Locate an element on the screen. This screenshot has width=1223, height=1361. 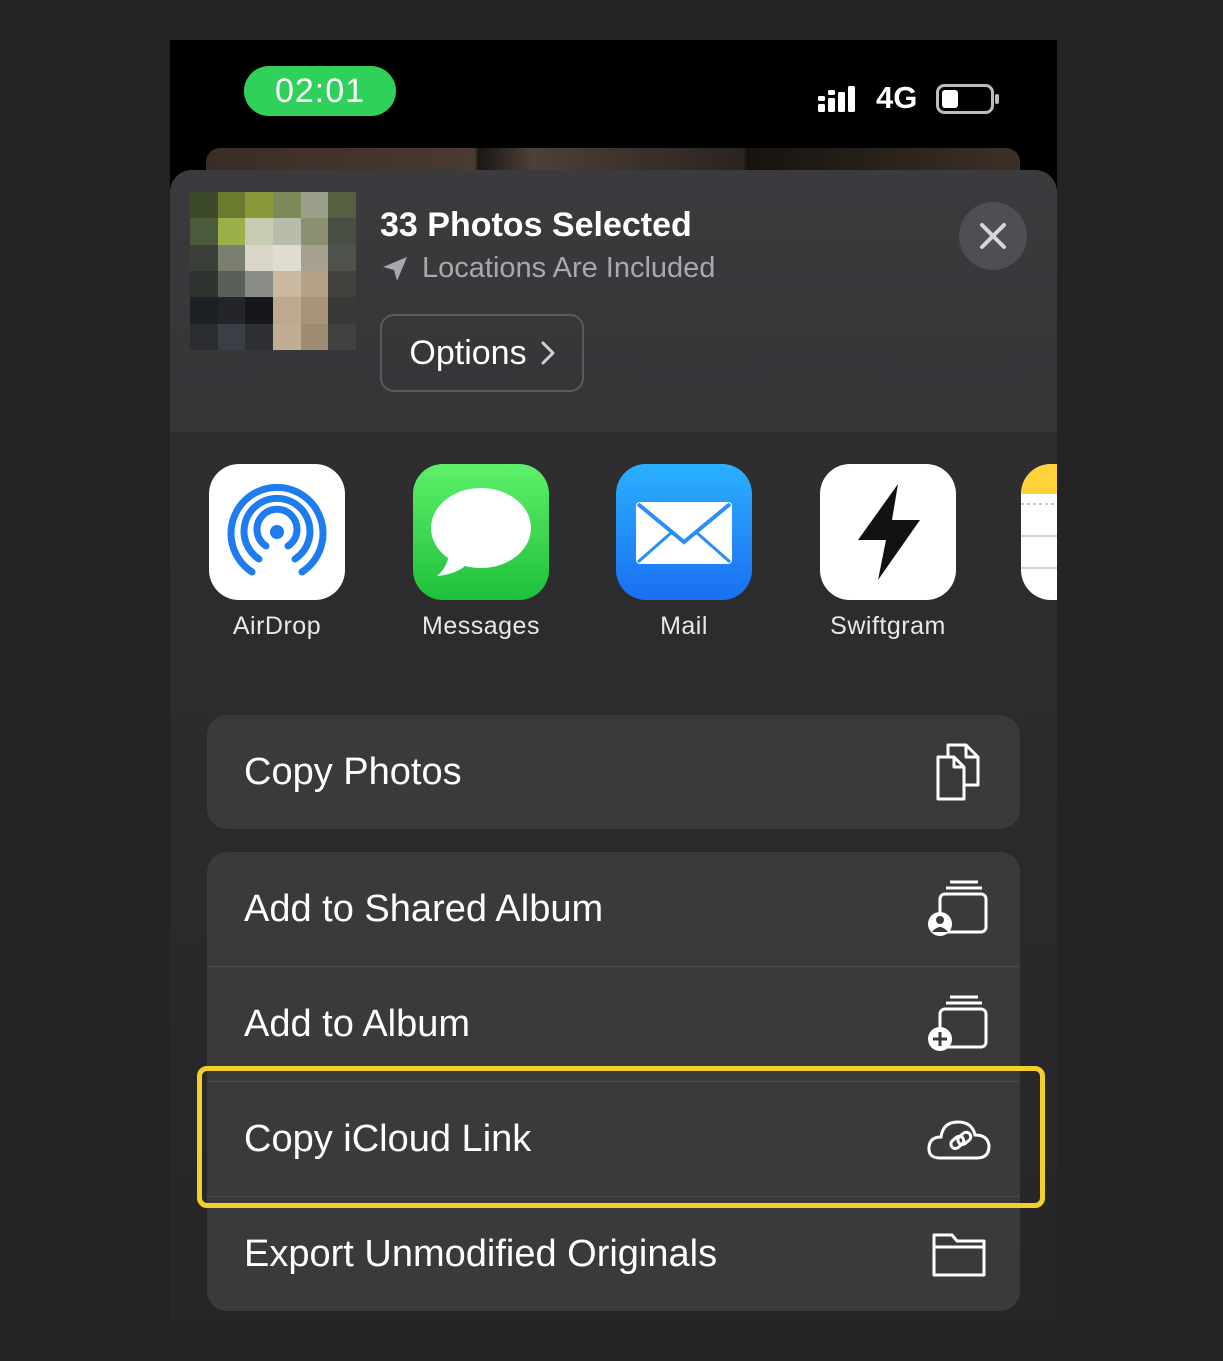
close-button is located at coordinates (993, 236).